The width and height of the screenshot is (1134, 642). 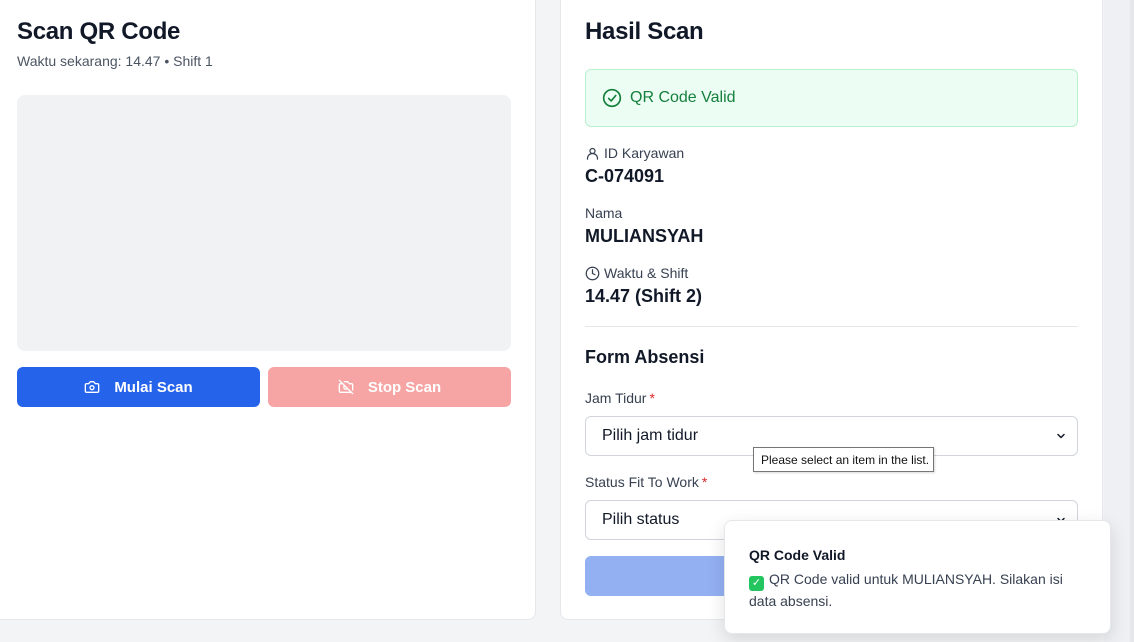 What do you see at coordinates (625, 176) in the screenshot?
I see `employee-id-value: C-074091` at bounding box center [625, 176].